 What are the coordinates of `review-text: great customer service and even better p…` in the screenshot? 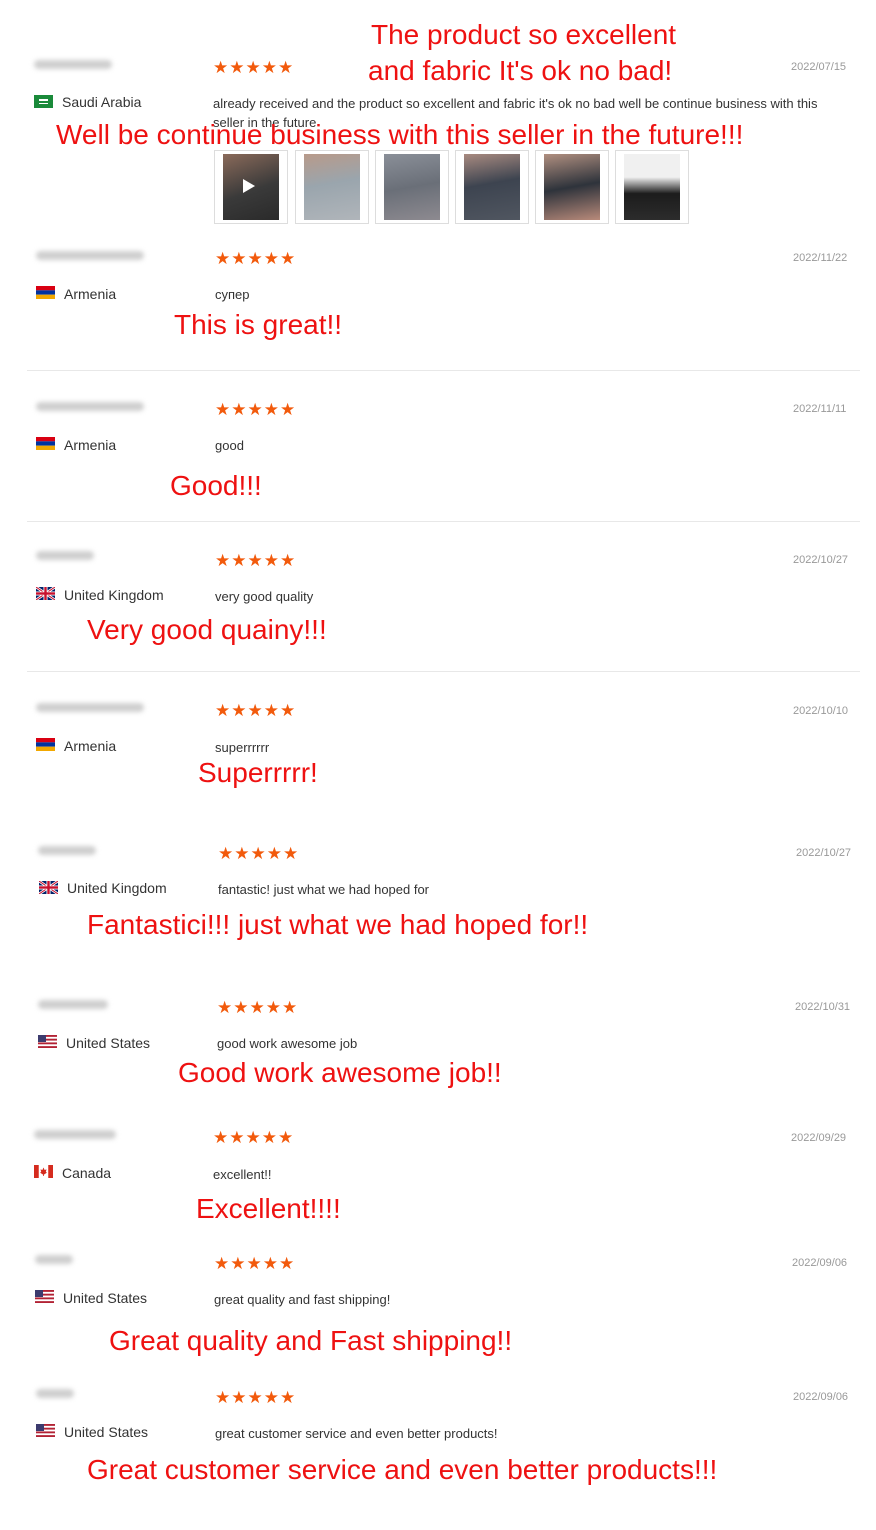 It's located at (356, 1433).